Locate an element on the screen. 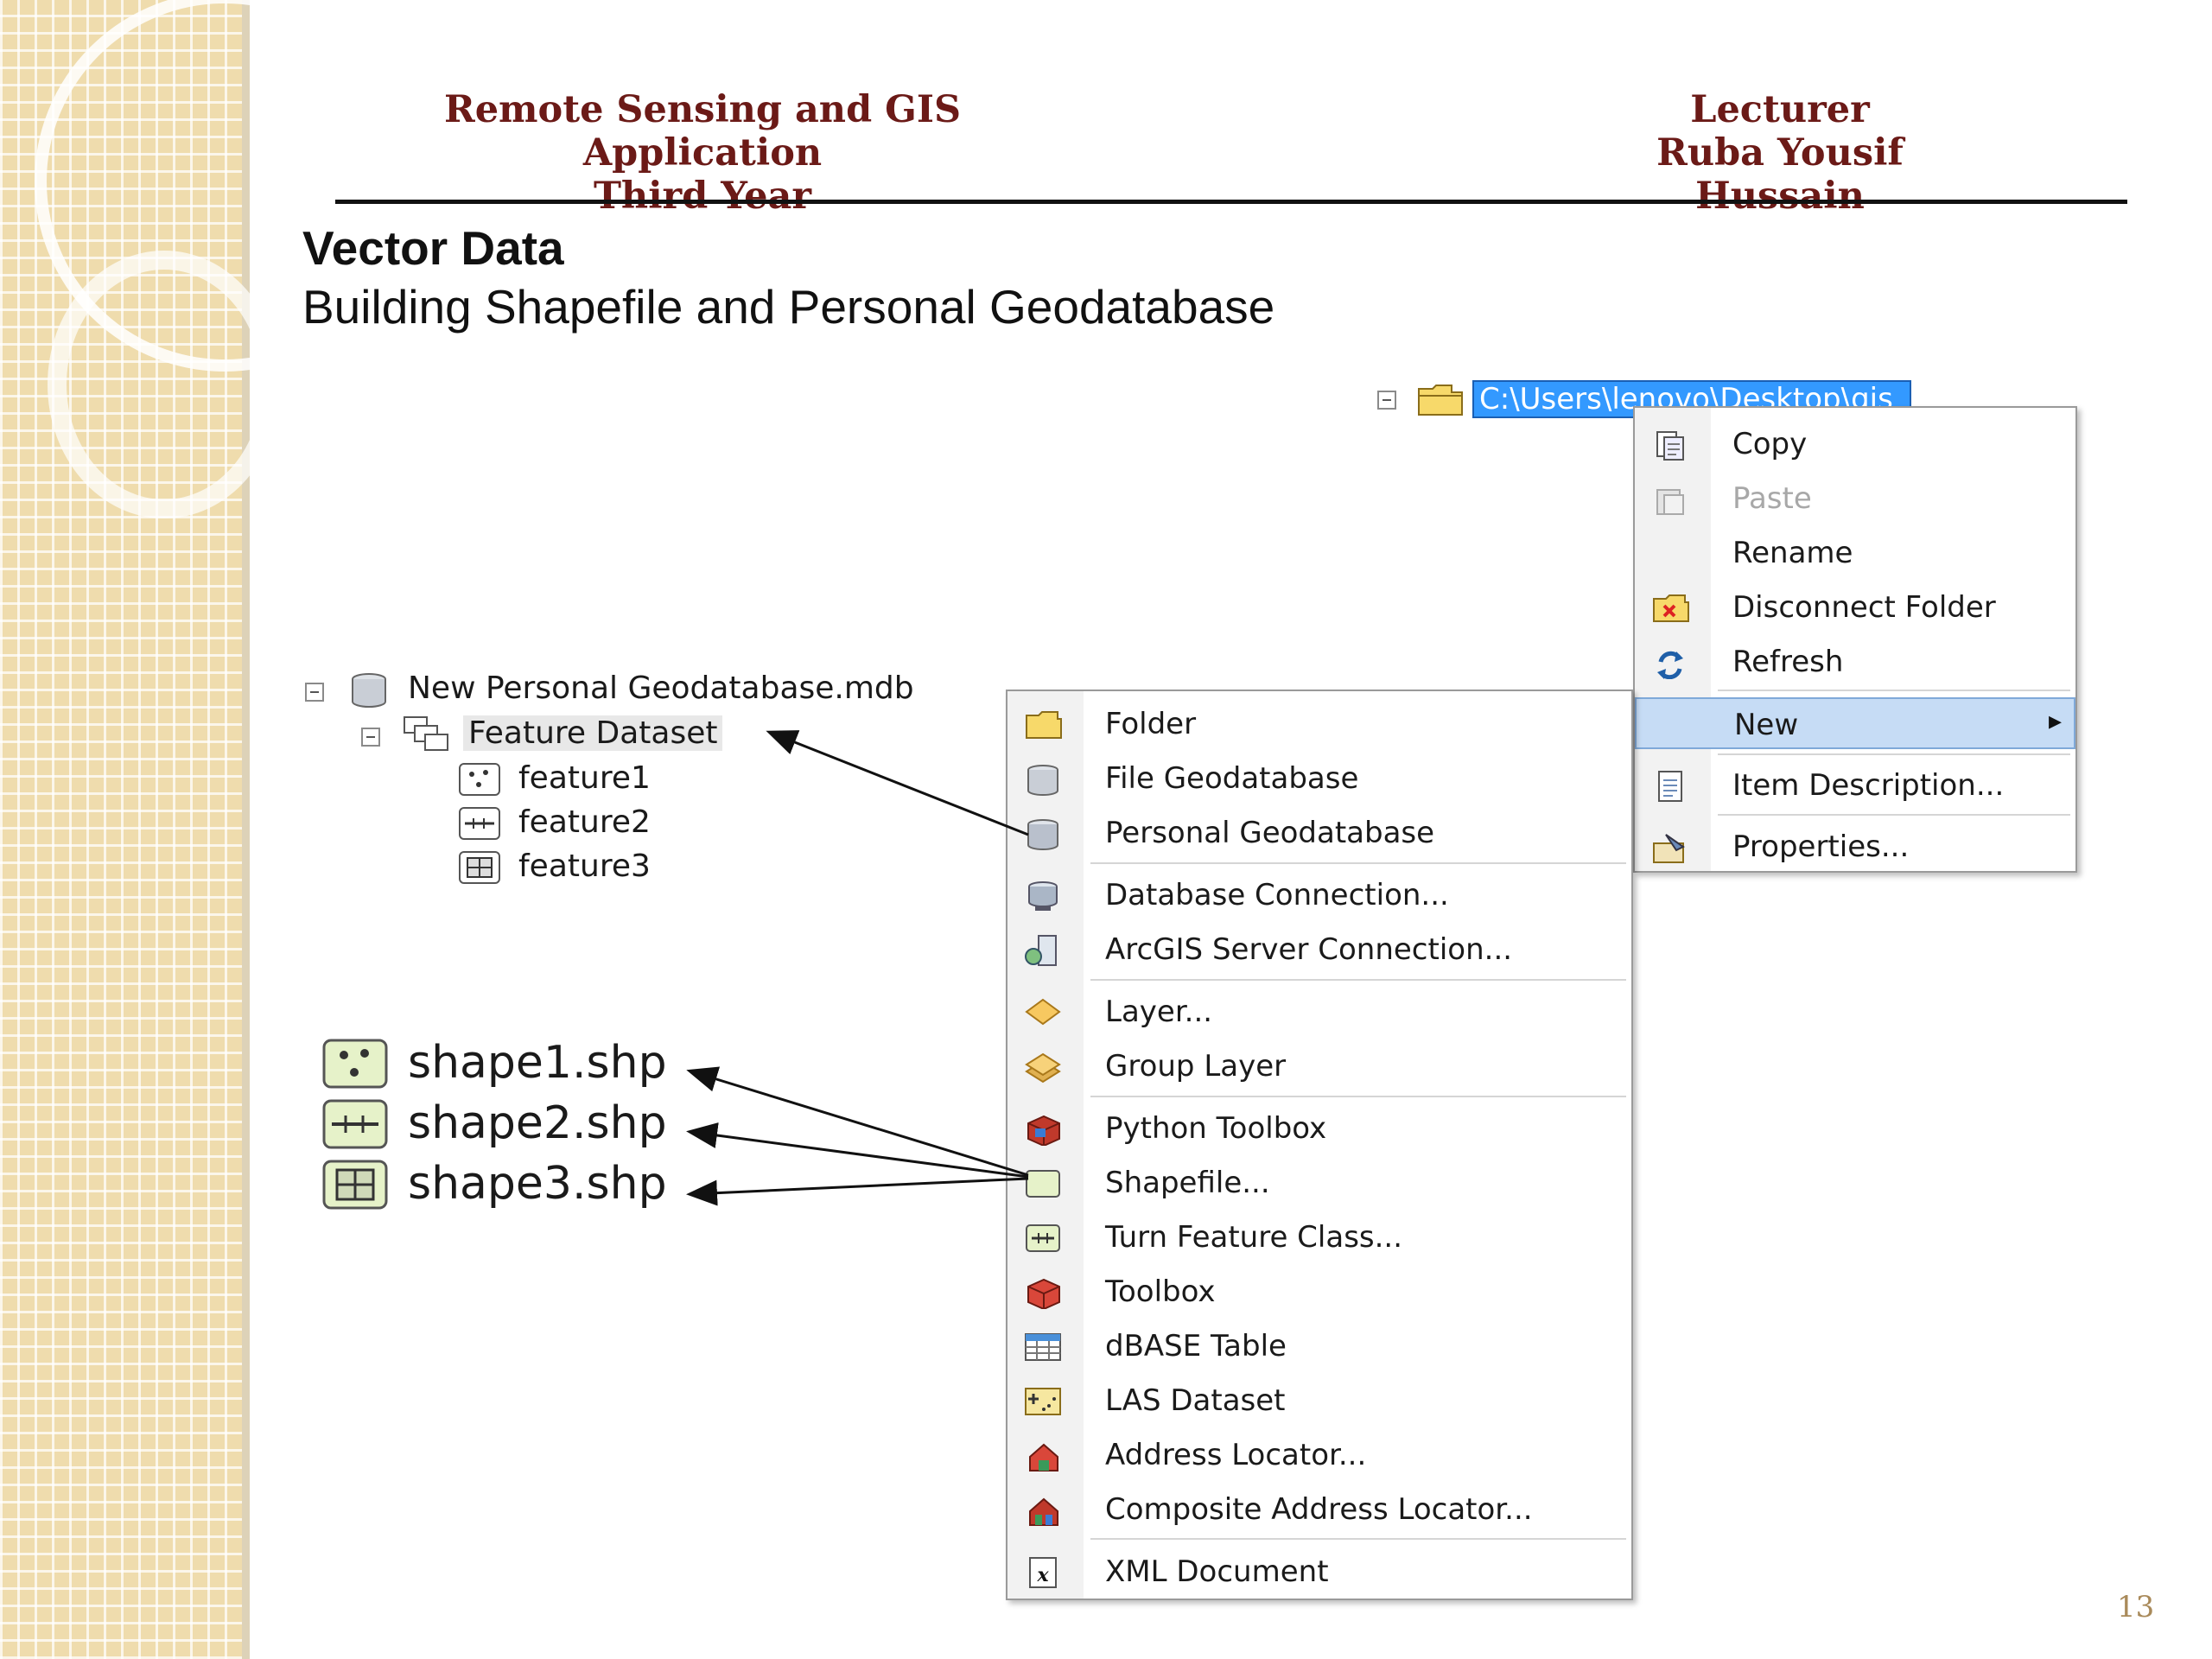 The image size is (2212, 1659). annotation-arrows is located at coordinates (857, 968).